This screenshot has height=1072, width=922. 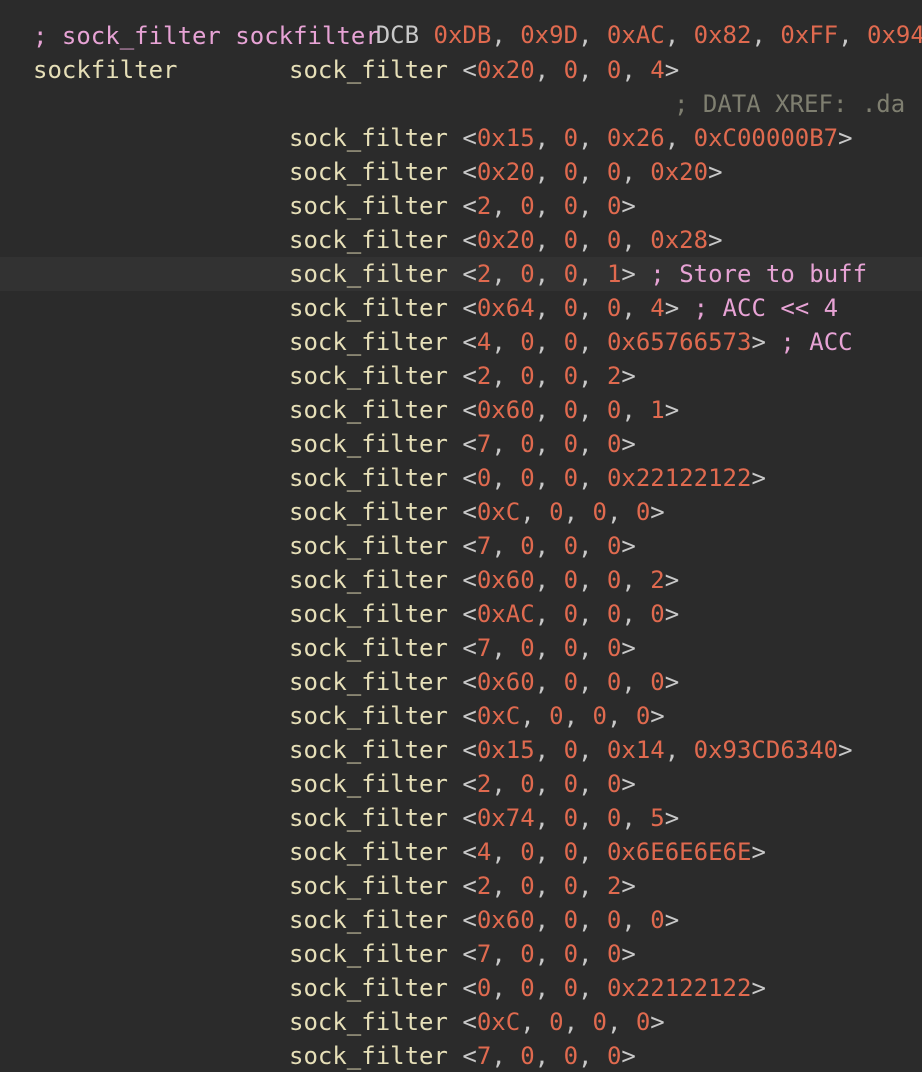 I want to click on operand-value: 0xC, so click(x=498, y=512).